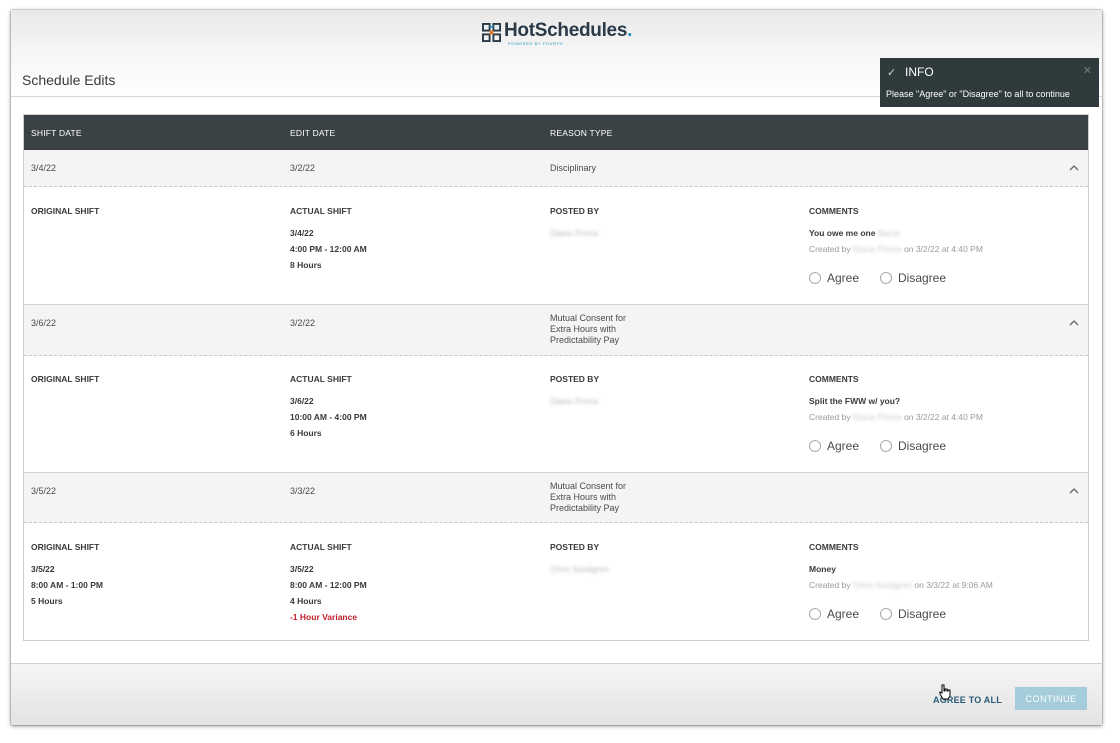 The height and width of the screenshot is (743, 1120). Describe the element at coordinates (43, 569) in the screenshot. I see `original-date: 3/5/22` at that location.